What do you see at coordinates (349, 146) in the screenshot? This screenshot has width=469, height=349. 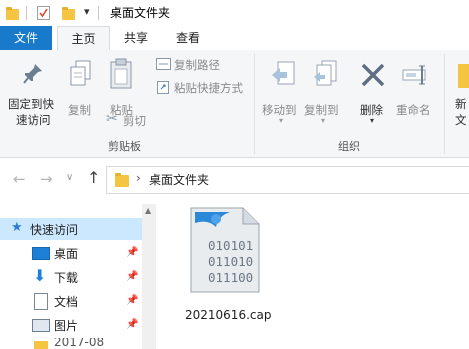 I see `organize-group-label: 组织` at bounding box center [349, 146].